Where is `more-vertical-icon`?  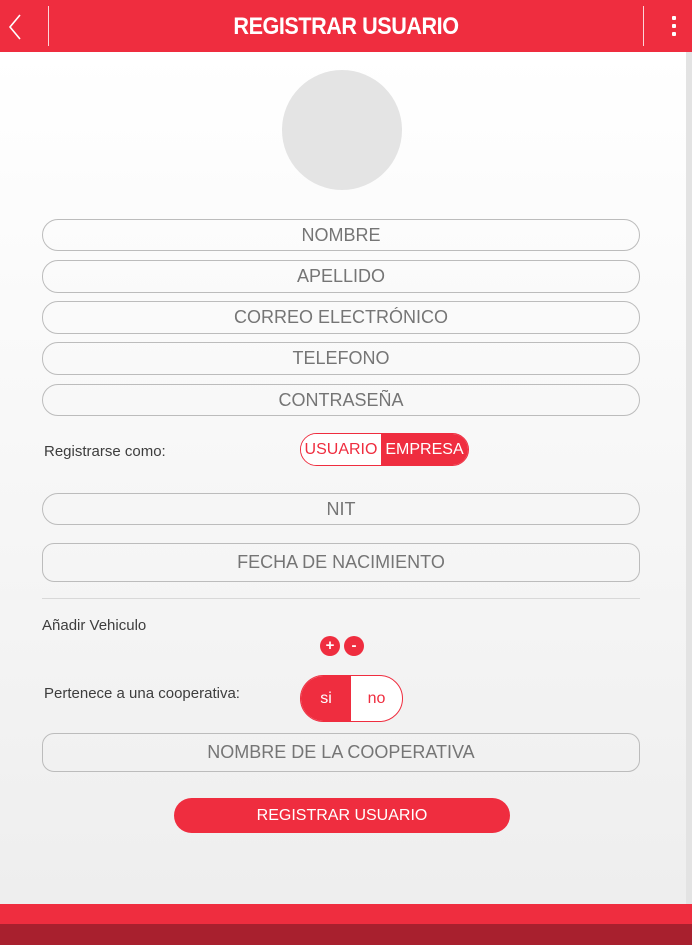
more-vertical-icon is located at coordinates (674, 26).